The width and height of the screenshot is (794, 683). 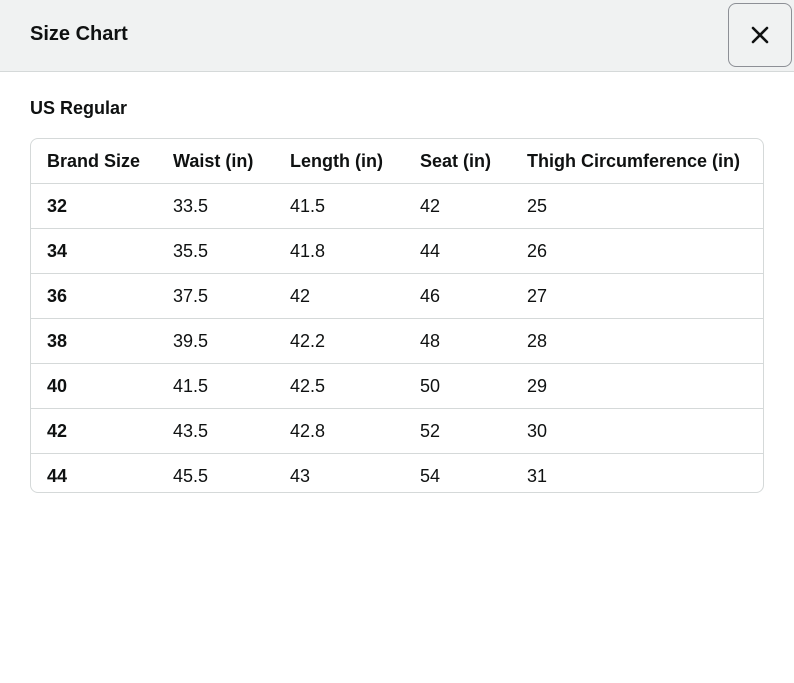 I want to click on cell-thigh: 30, so click(x=537, y=431).